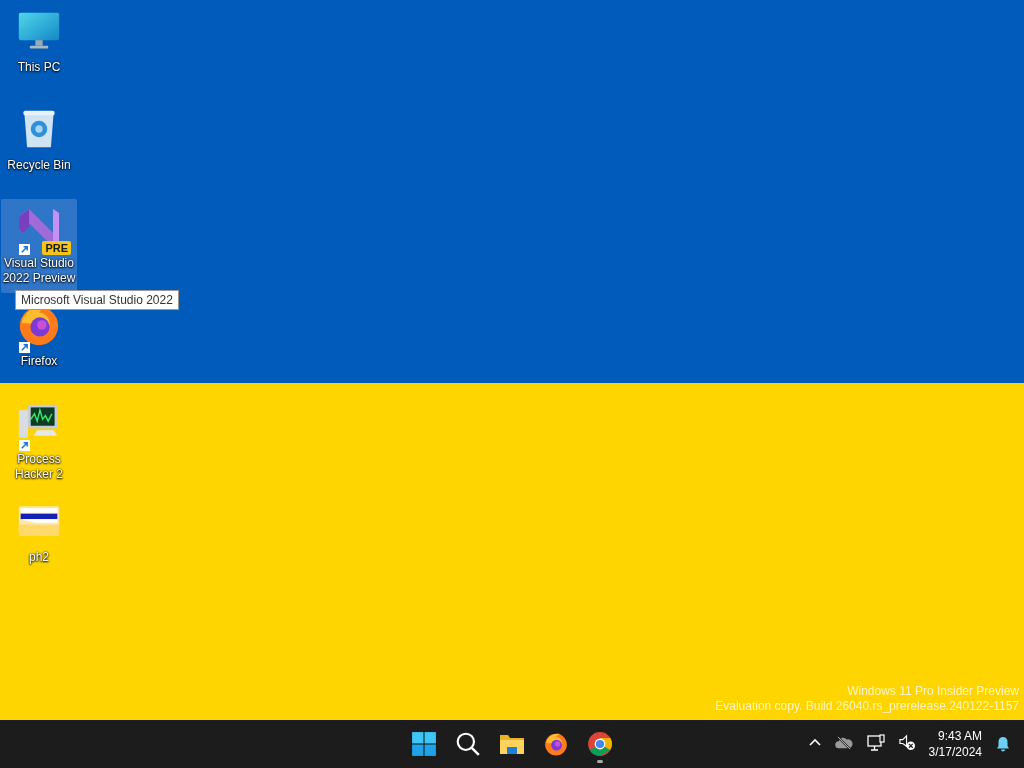  What do you see at coordinates (97, 300) in the screenshot?
I see `tooltip: Microsoft Visual Studio 2022` at bounding box center [97, 300].